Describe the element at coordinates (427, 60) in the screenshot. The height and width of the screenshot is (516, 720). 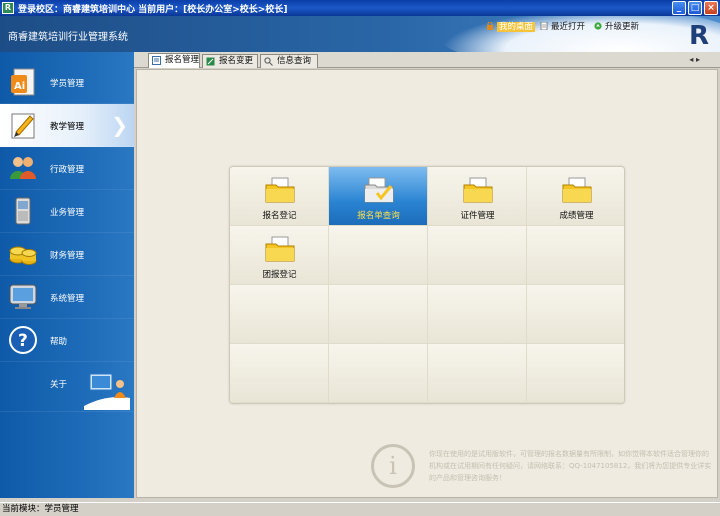
I see `tab-strip: 报名管理 报名变更 信息查询 ◂ ▸` at that location.